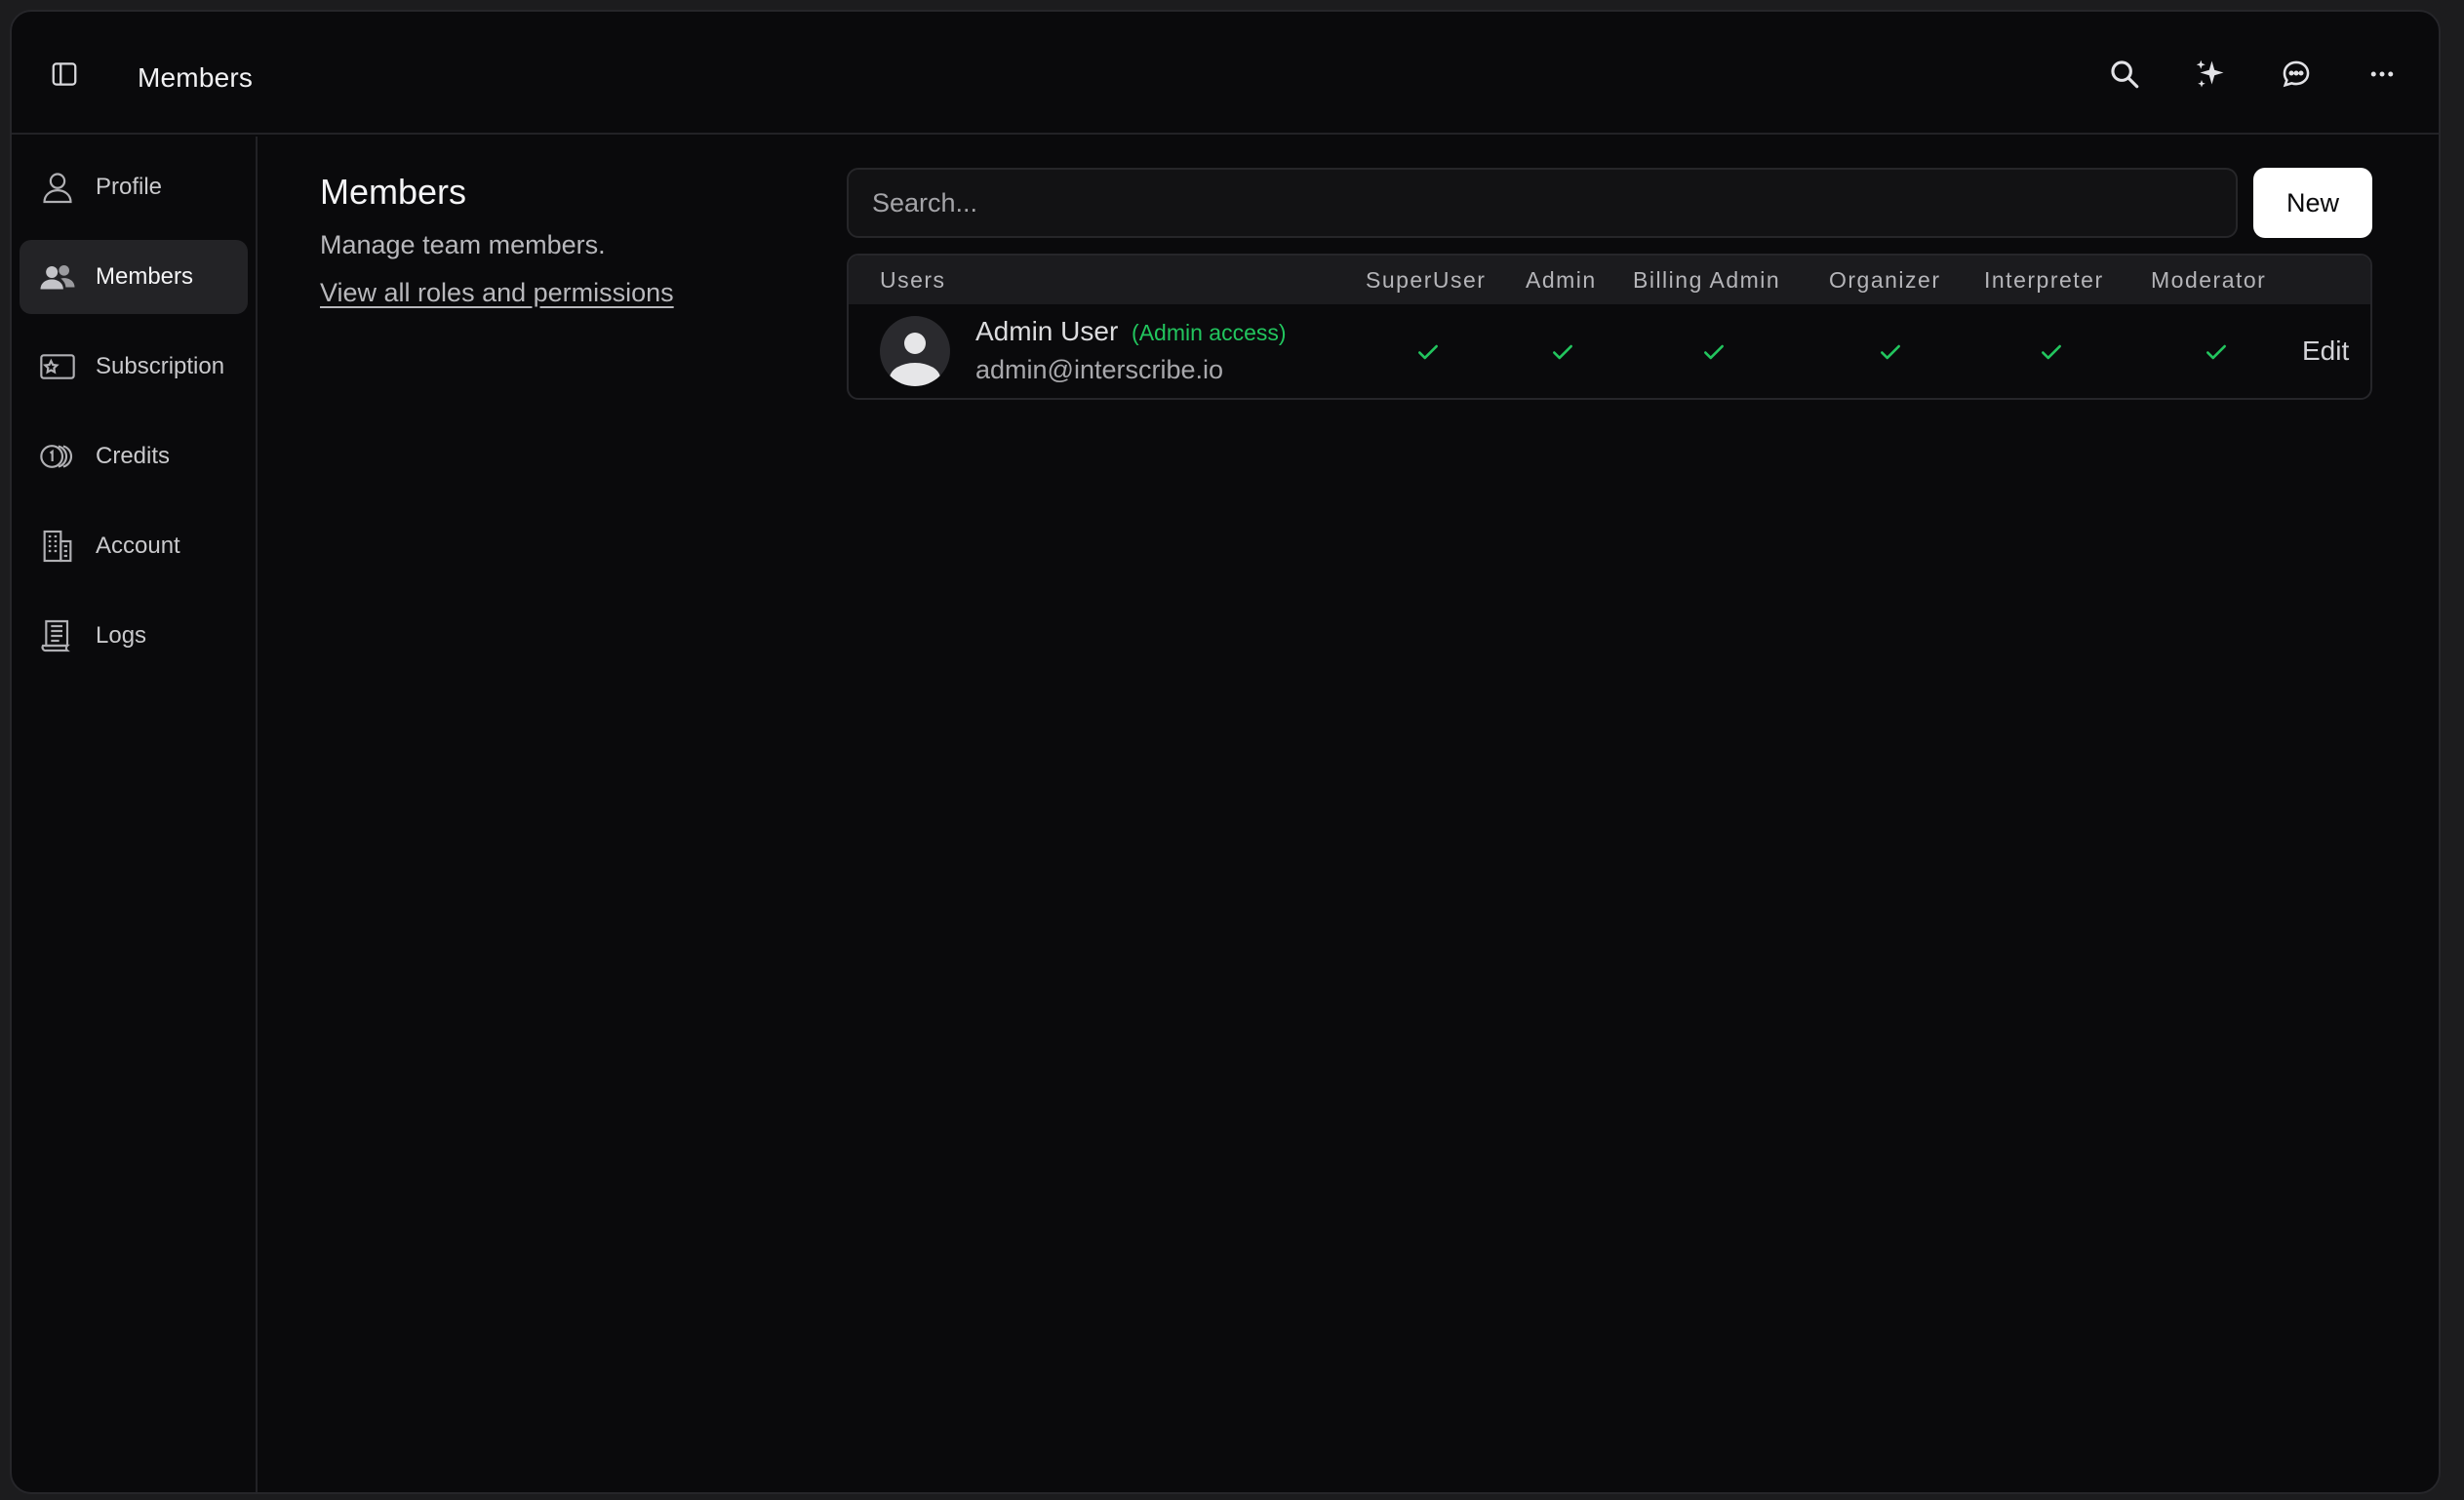  I want to click on user-icon, so click(57, 188).